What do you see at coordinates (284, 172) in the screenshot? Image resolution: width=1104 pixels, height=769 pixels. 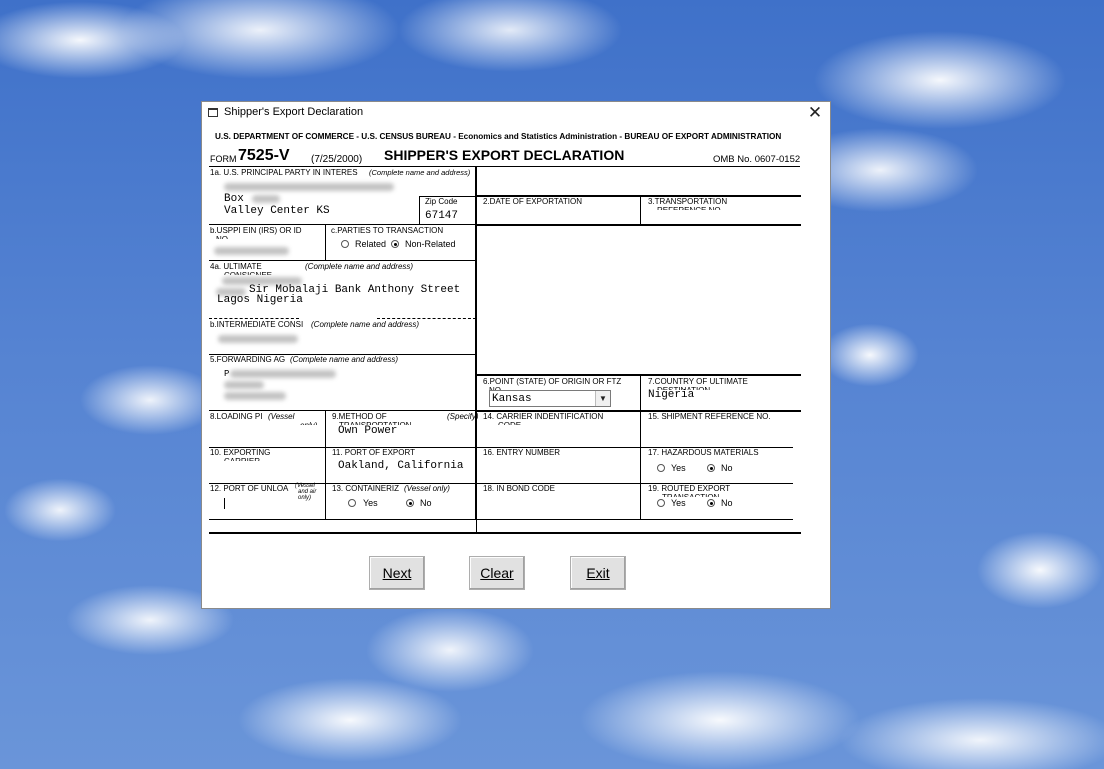 I see `field-1a-label: 1a. U.S. PRINCIPAL PARTY IN INTERES` at bounding box center [284, 172].